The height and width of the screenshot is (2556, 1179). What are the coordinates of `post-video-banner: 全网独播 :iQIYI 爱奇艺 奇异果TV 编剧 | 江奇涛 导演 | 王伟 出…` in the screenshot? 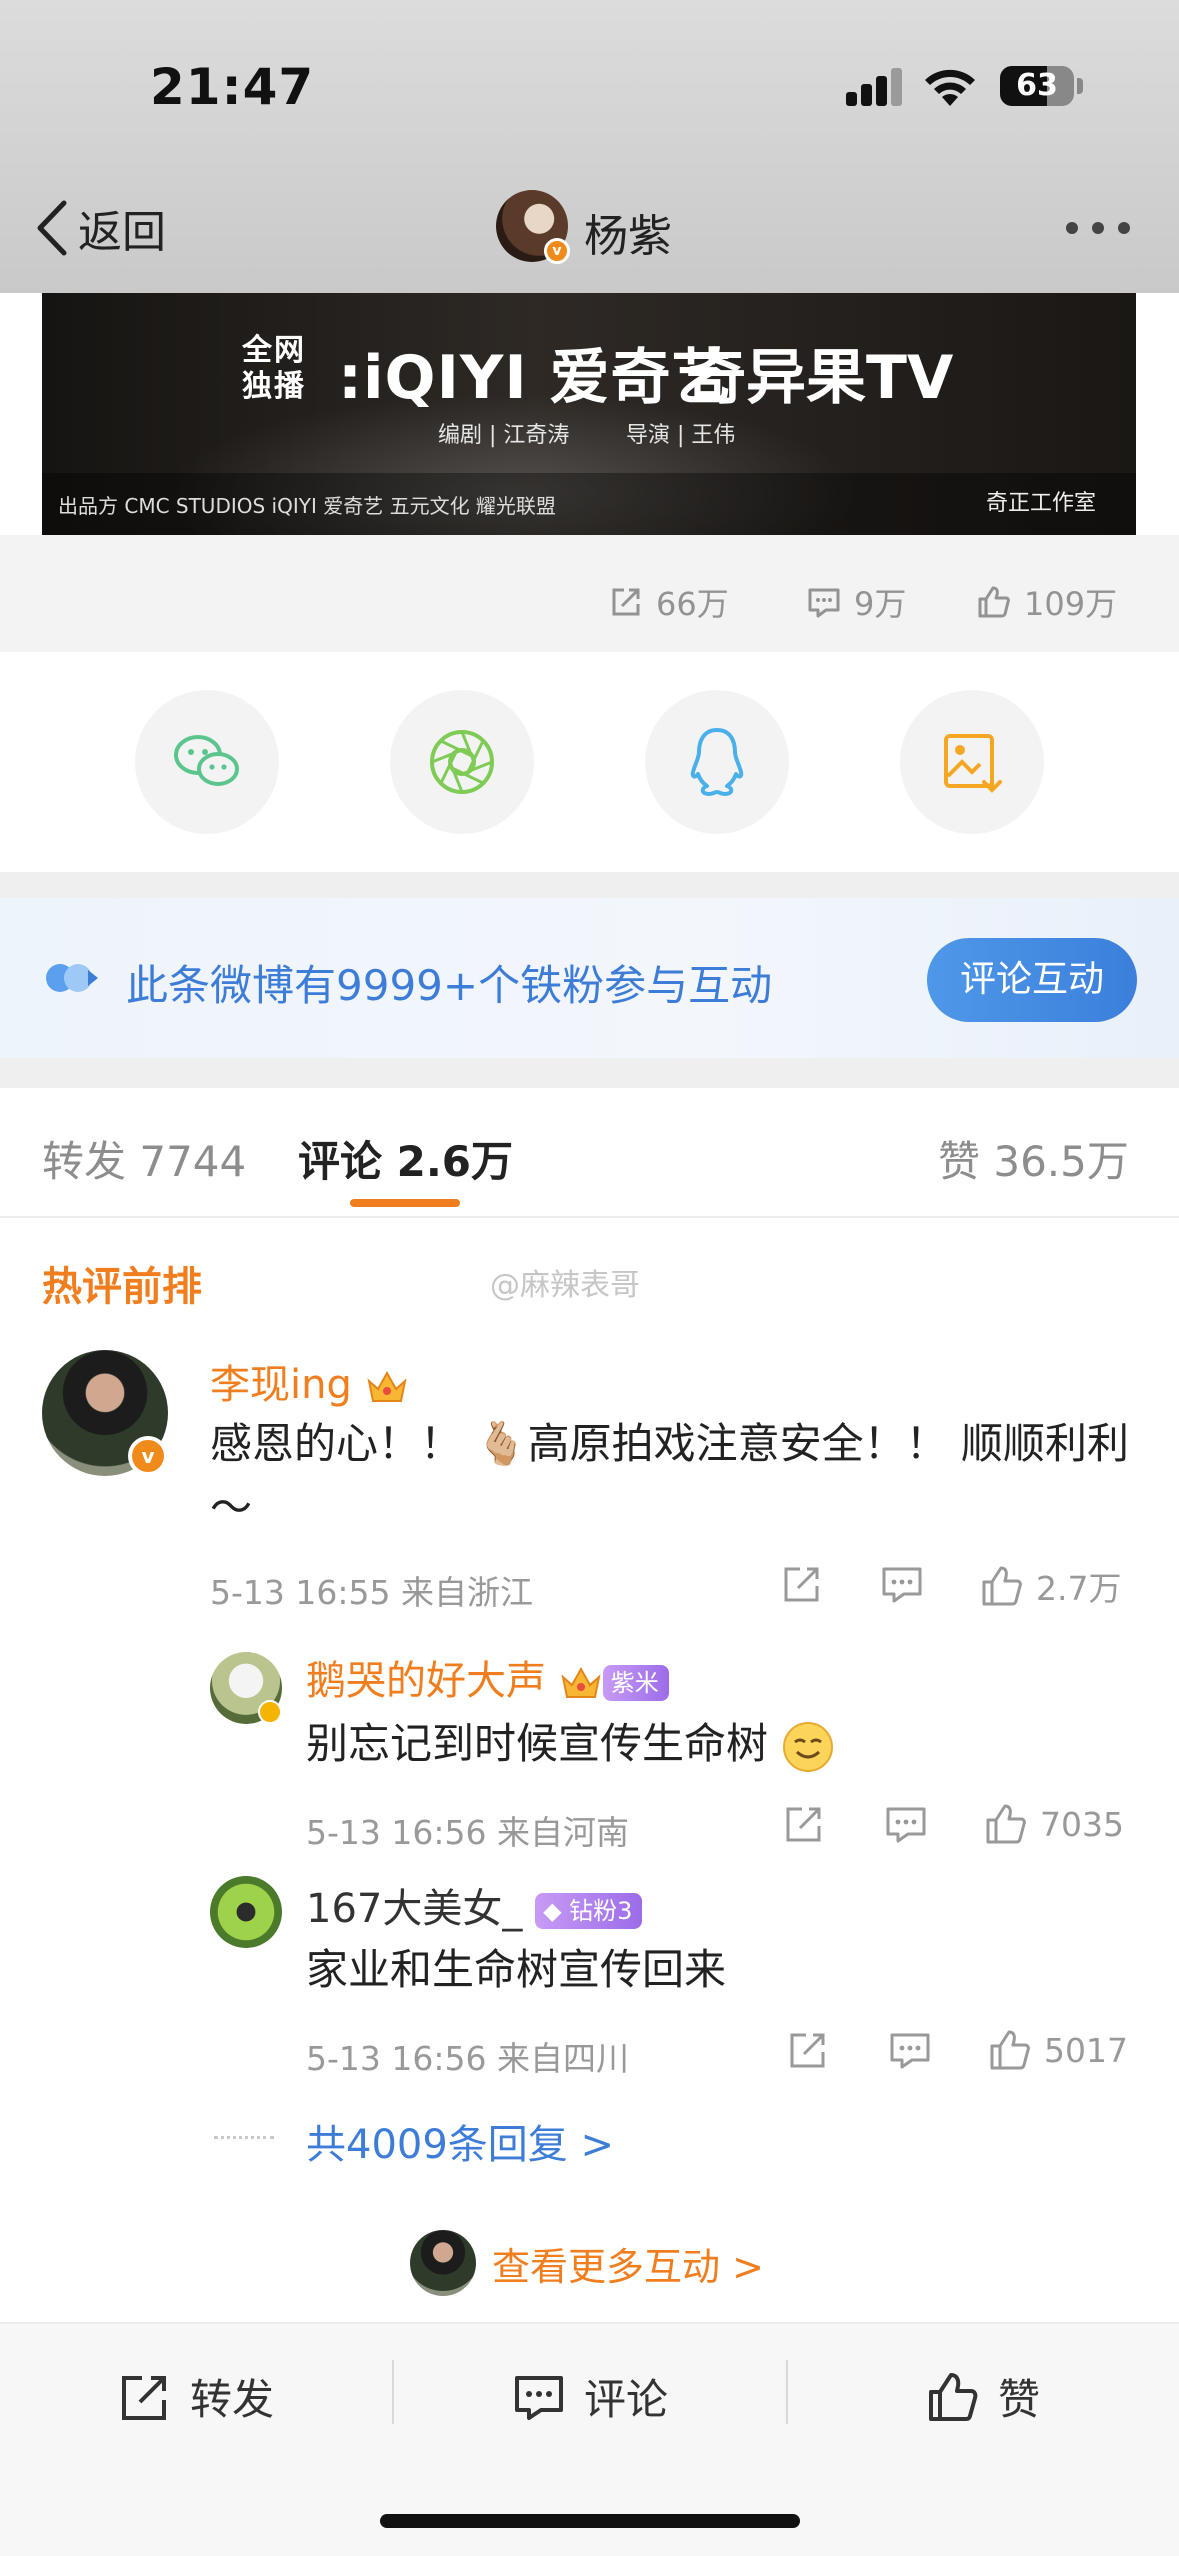 It's located at (589, 414).